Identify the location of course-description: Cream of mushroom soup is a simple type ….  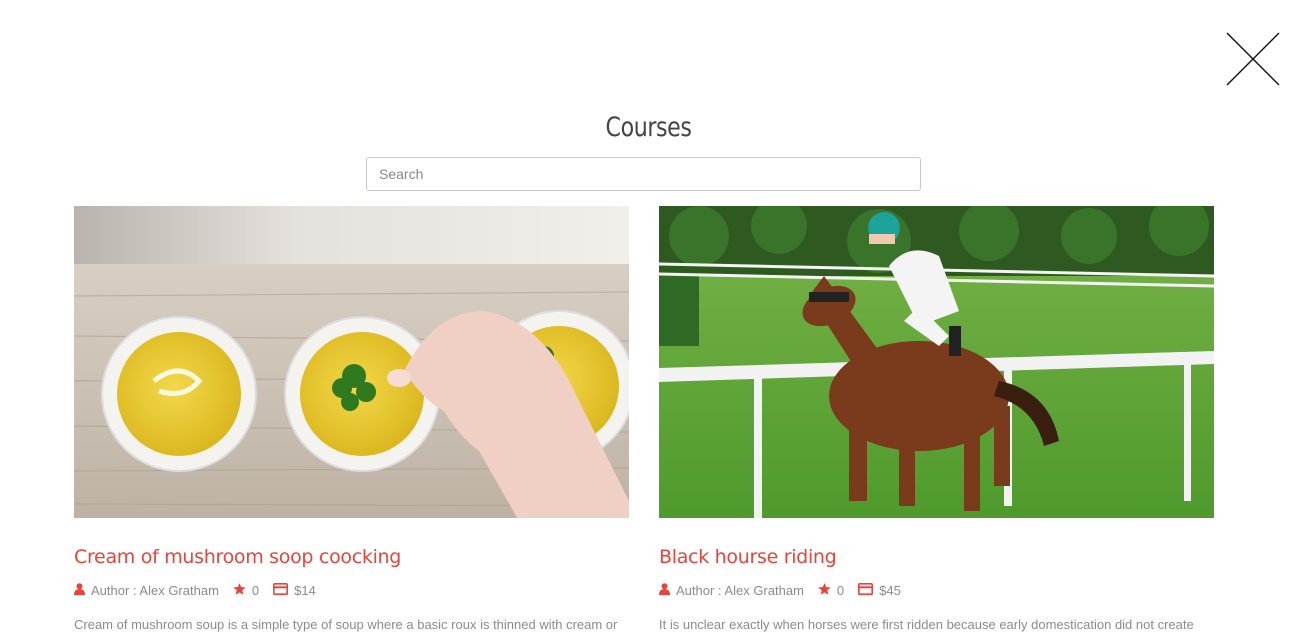
(346, 624).